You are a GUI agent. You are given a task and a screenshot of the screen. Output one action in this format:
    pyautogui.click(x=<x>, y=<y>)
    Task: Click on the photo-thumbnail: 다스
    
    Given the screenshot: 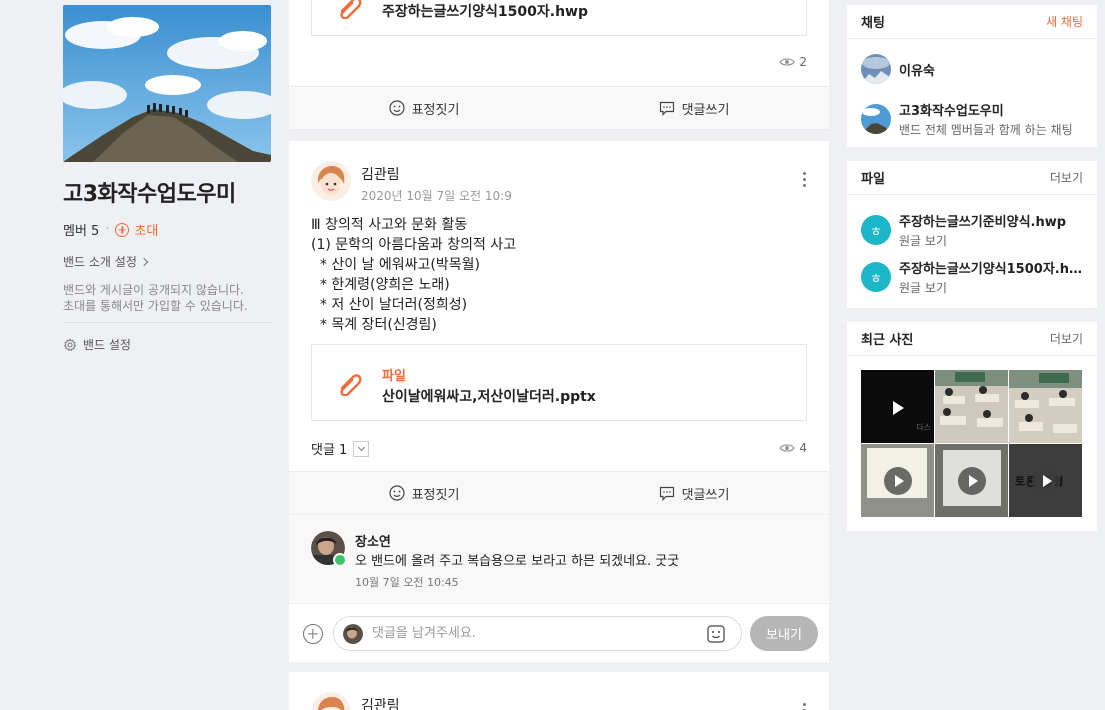 What is the action you would take?
    pyautogui.click(x=897, y=406)
    